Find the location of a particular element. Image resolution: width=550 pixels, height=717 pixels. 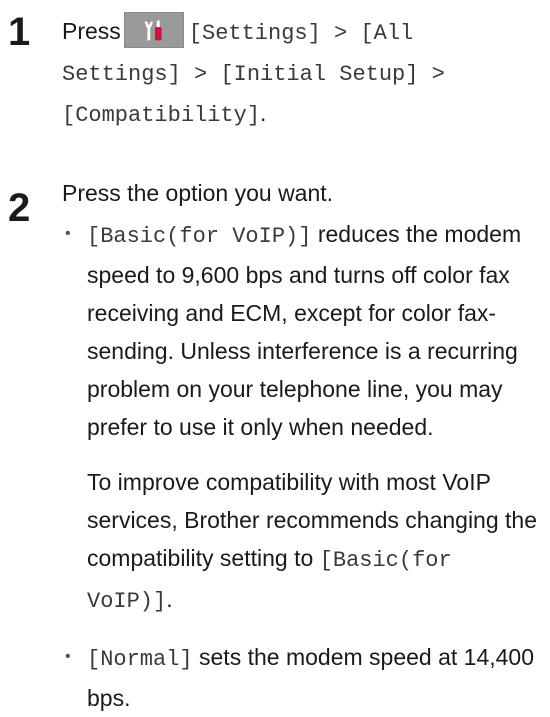

step-2-instruction: Press the option you want. is located at coordinates (198, 193).